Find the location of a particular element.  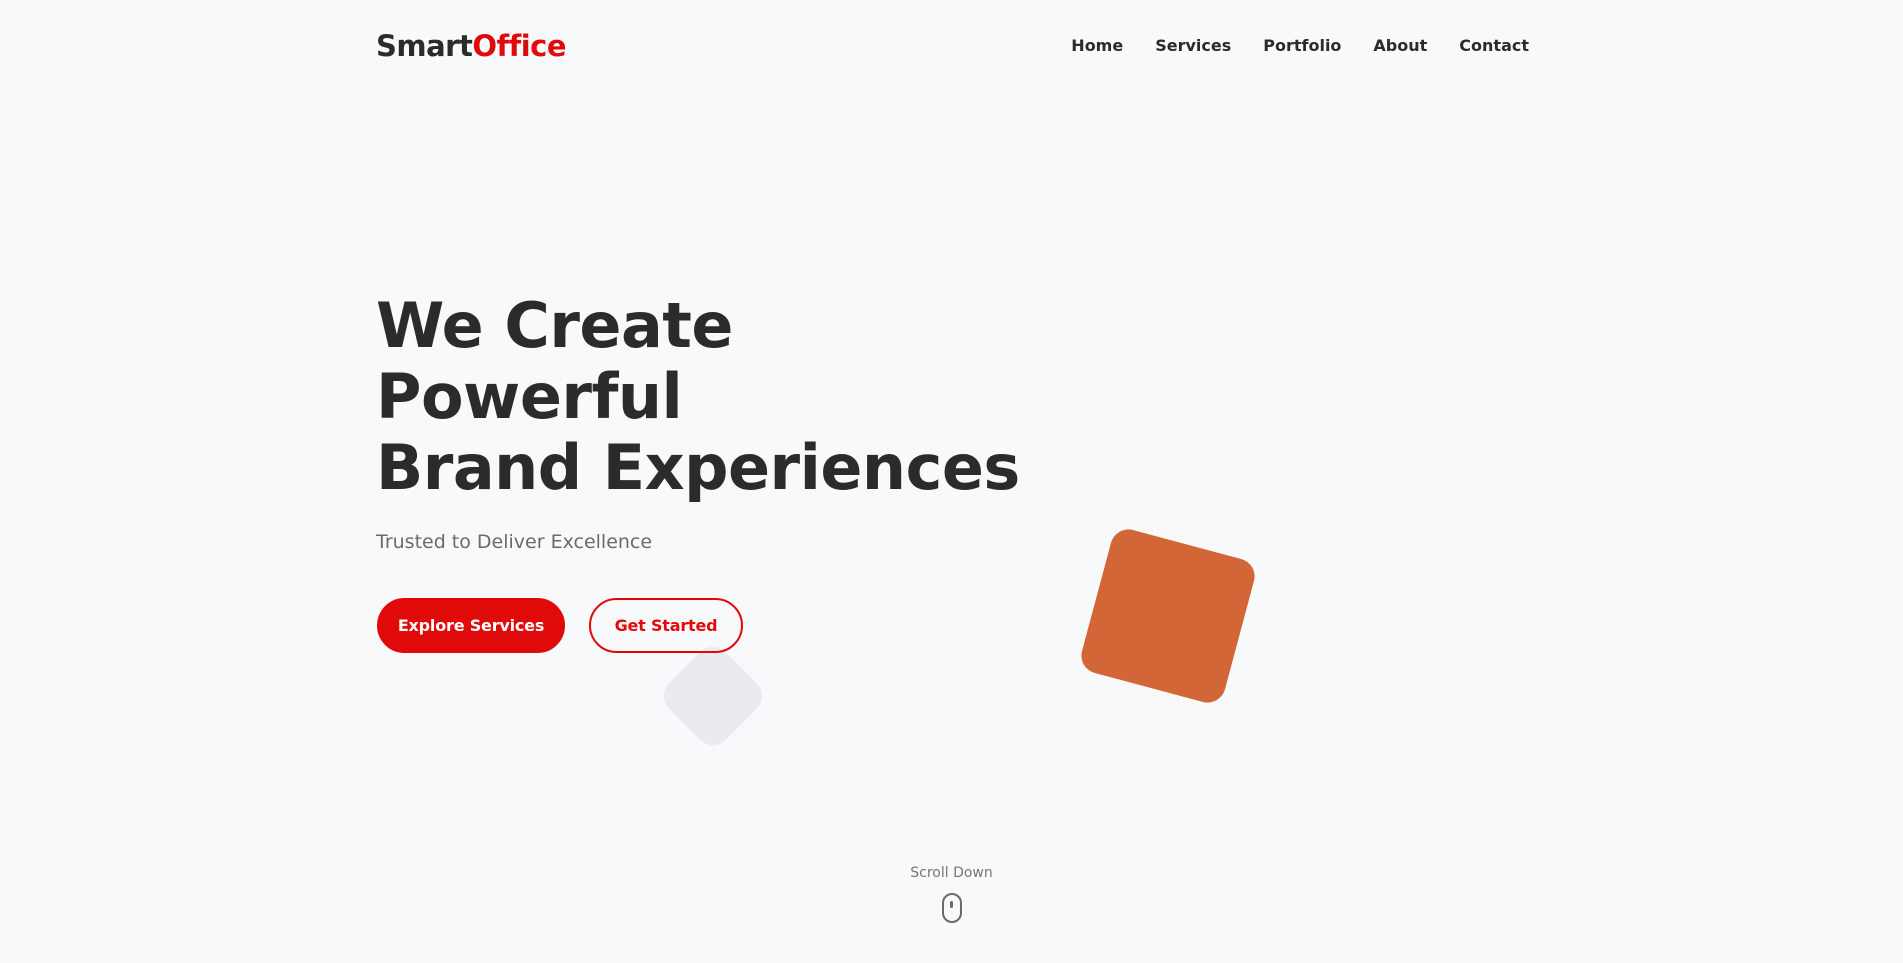

nav-services: Services is located at coordinates (1193, 46).